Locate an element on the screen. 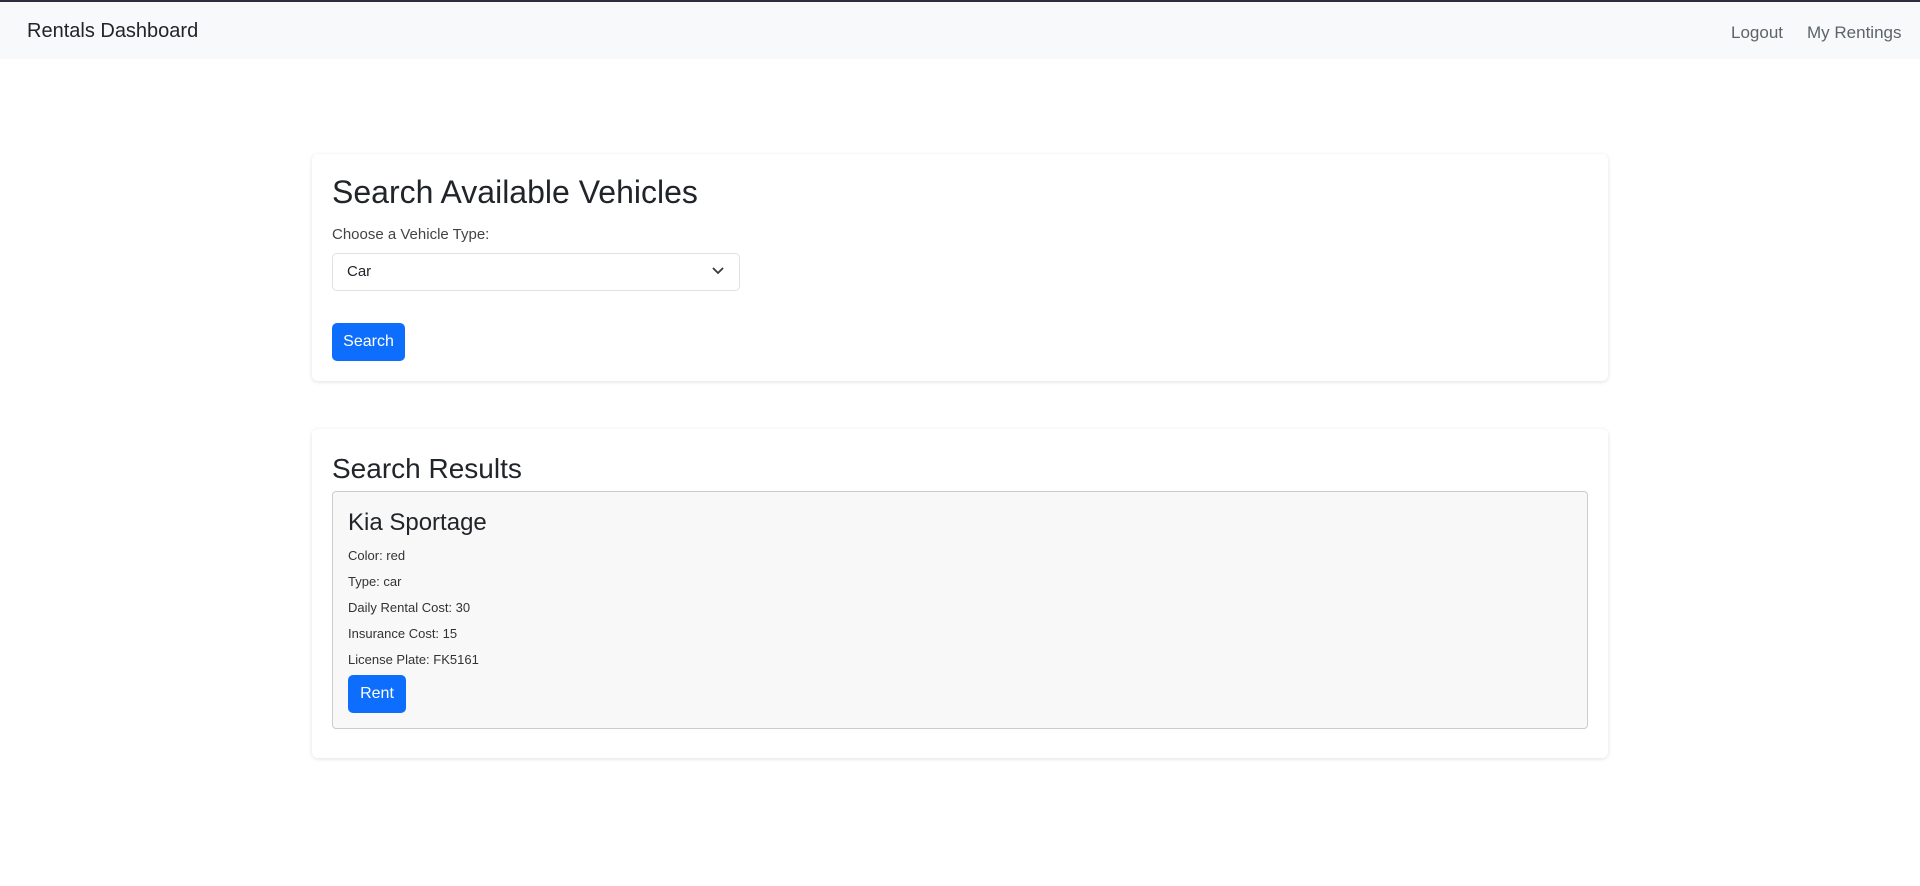 The height and width of the screenshot is (886, 1920). brand-link: Rentals Dashboard is located at coordinates (112, 31).